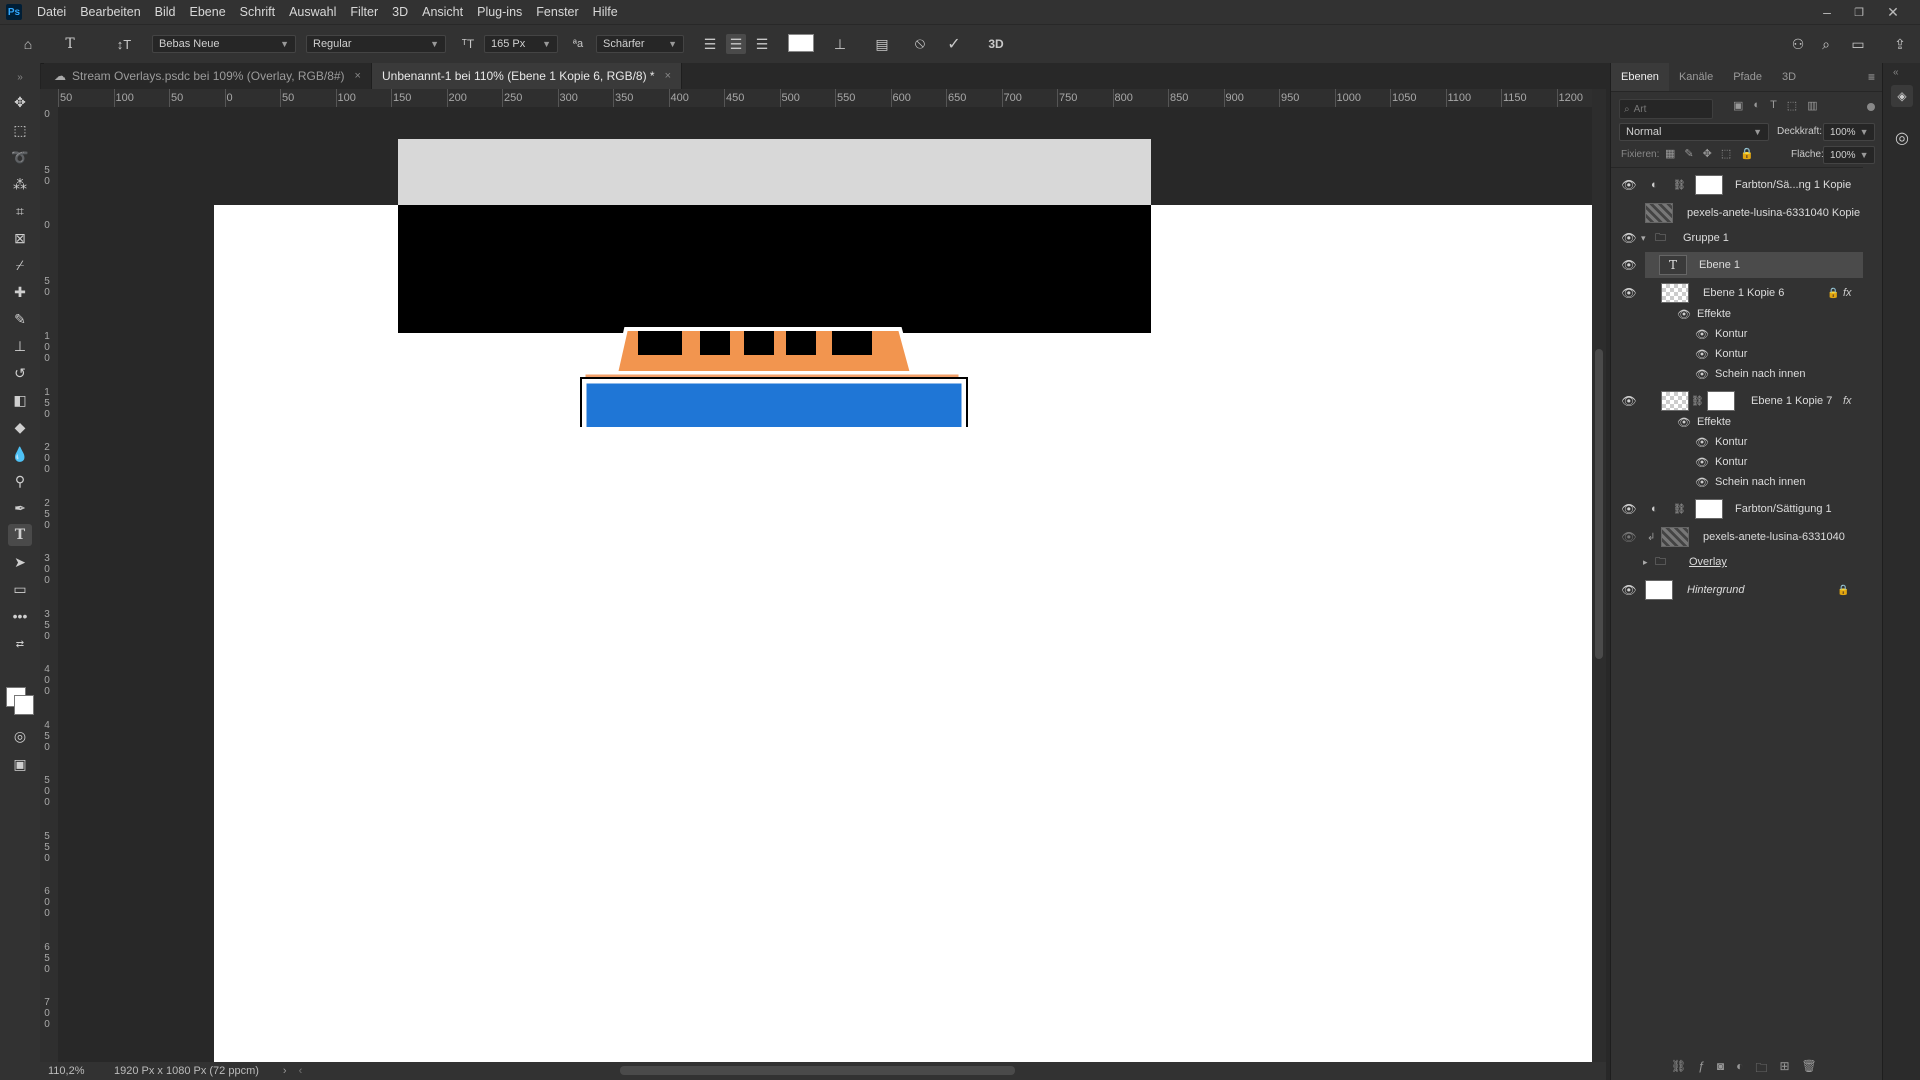 The height and width of the screenshot is (1080, 1920). What do you see at coordinates (1737, 213) in the screenshot?
I see `layer-row: pexels-anete-lusina-6331040 Kopie` at bounding box center [1737, 213].